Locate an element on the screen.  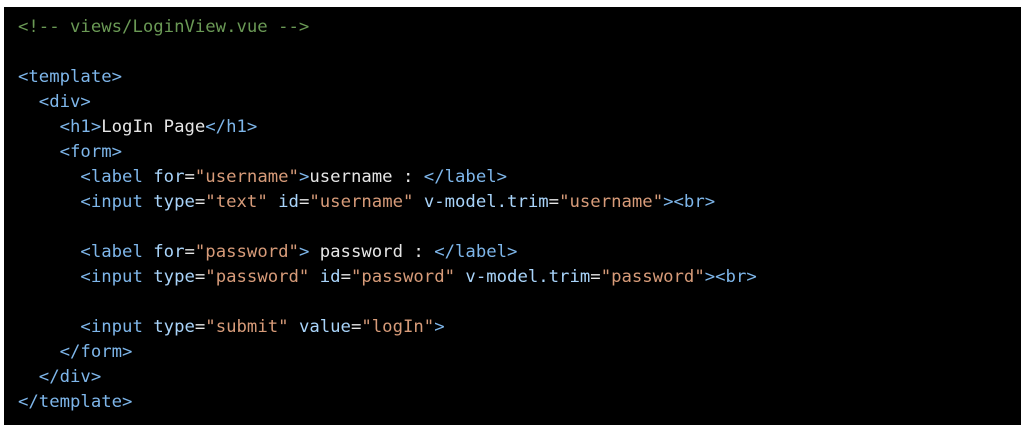
code-token: <!-- views/LoginView.vue --> is located at coordinates (164, 27).